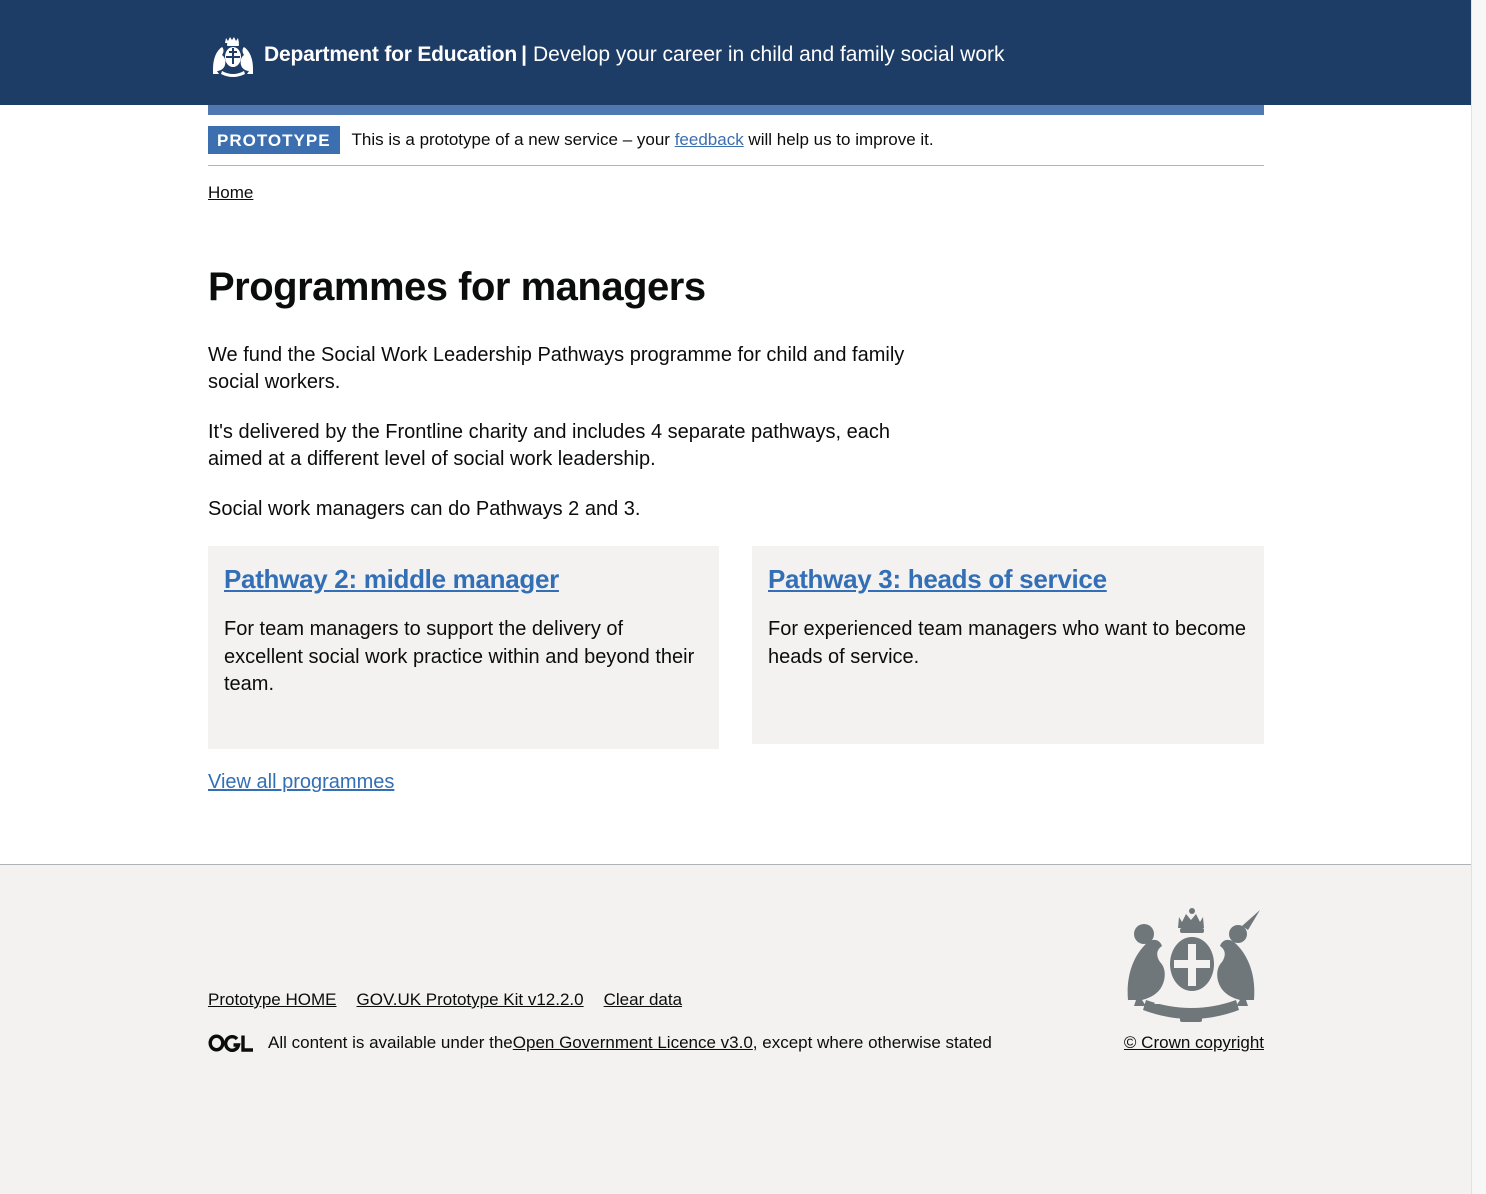  What do you see at coordinates (937, 579) in the screenshot?
I see `pathway-3-link: Pathway 3: heads of service` at bounding box center [937, 579].